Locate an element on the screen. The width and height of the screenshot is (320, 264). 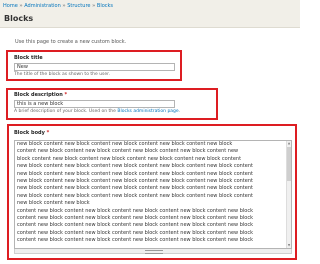
block-title-label-text: Block title is located at coordinates (28, 58).